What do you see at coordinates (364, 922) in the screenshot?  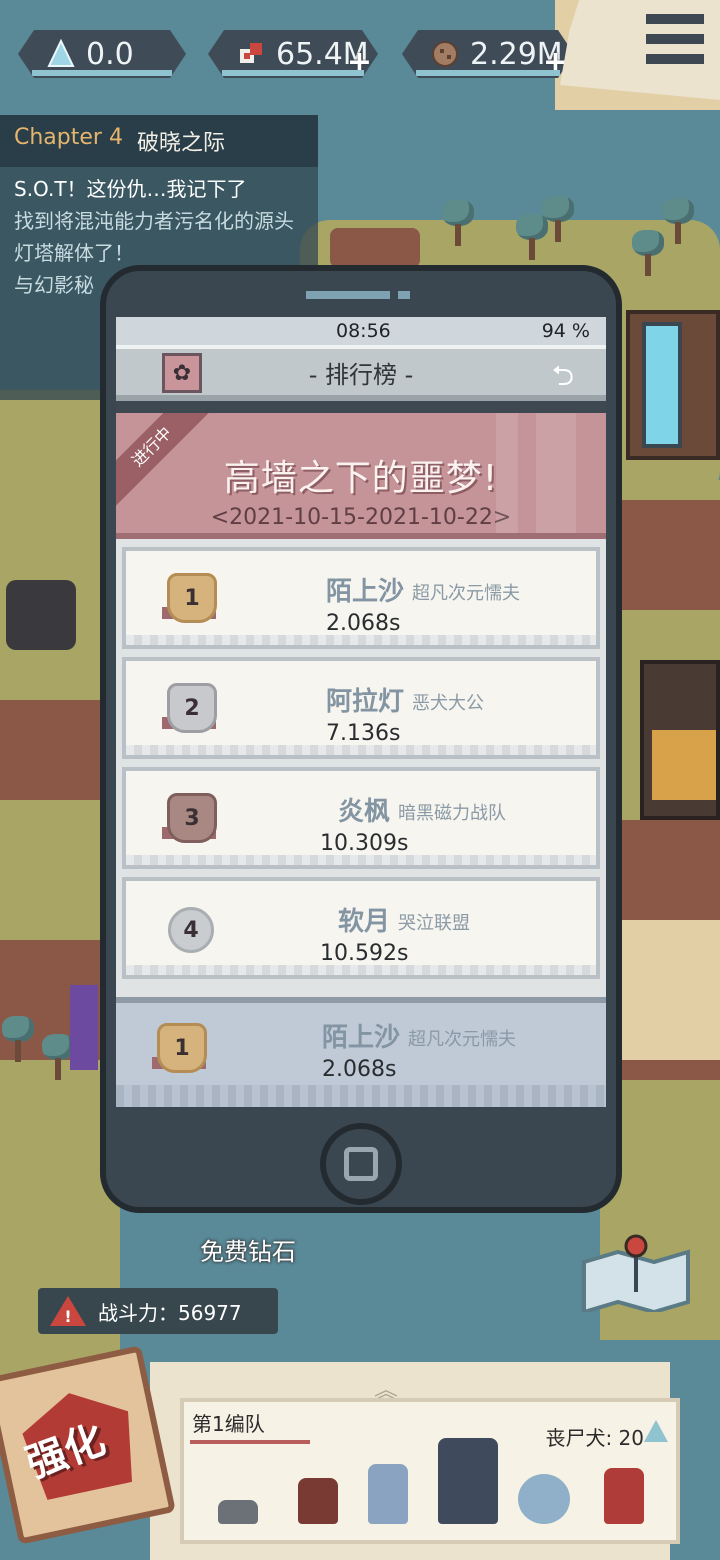 I see `player-name: 软月` at bounding box center [364, 922].